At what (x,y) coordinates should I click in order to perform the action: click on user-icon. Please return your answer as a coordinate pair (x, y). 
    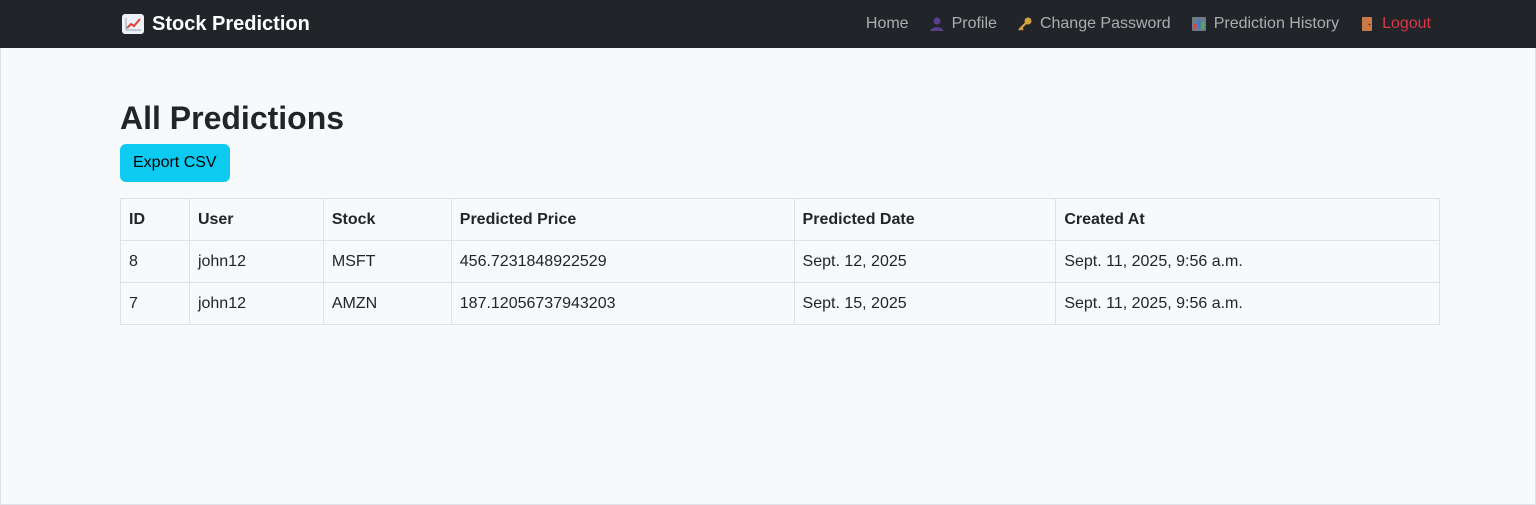
    Looking at the image, I should click on (937, 24).